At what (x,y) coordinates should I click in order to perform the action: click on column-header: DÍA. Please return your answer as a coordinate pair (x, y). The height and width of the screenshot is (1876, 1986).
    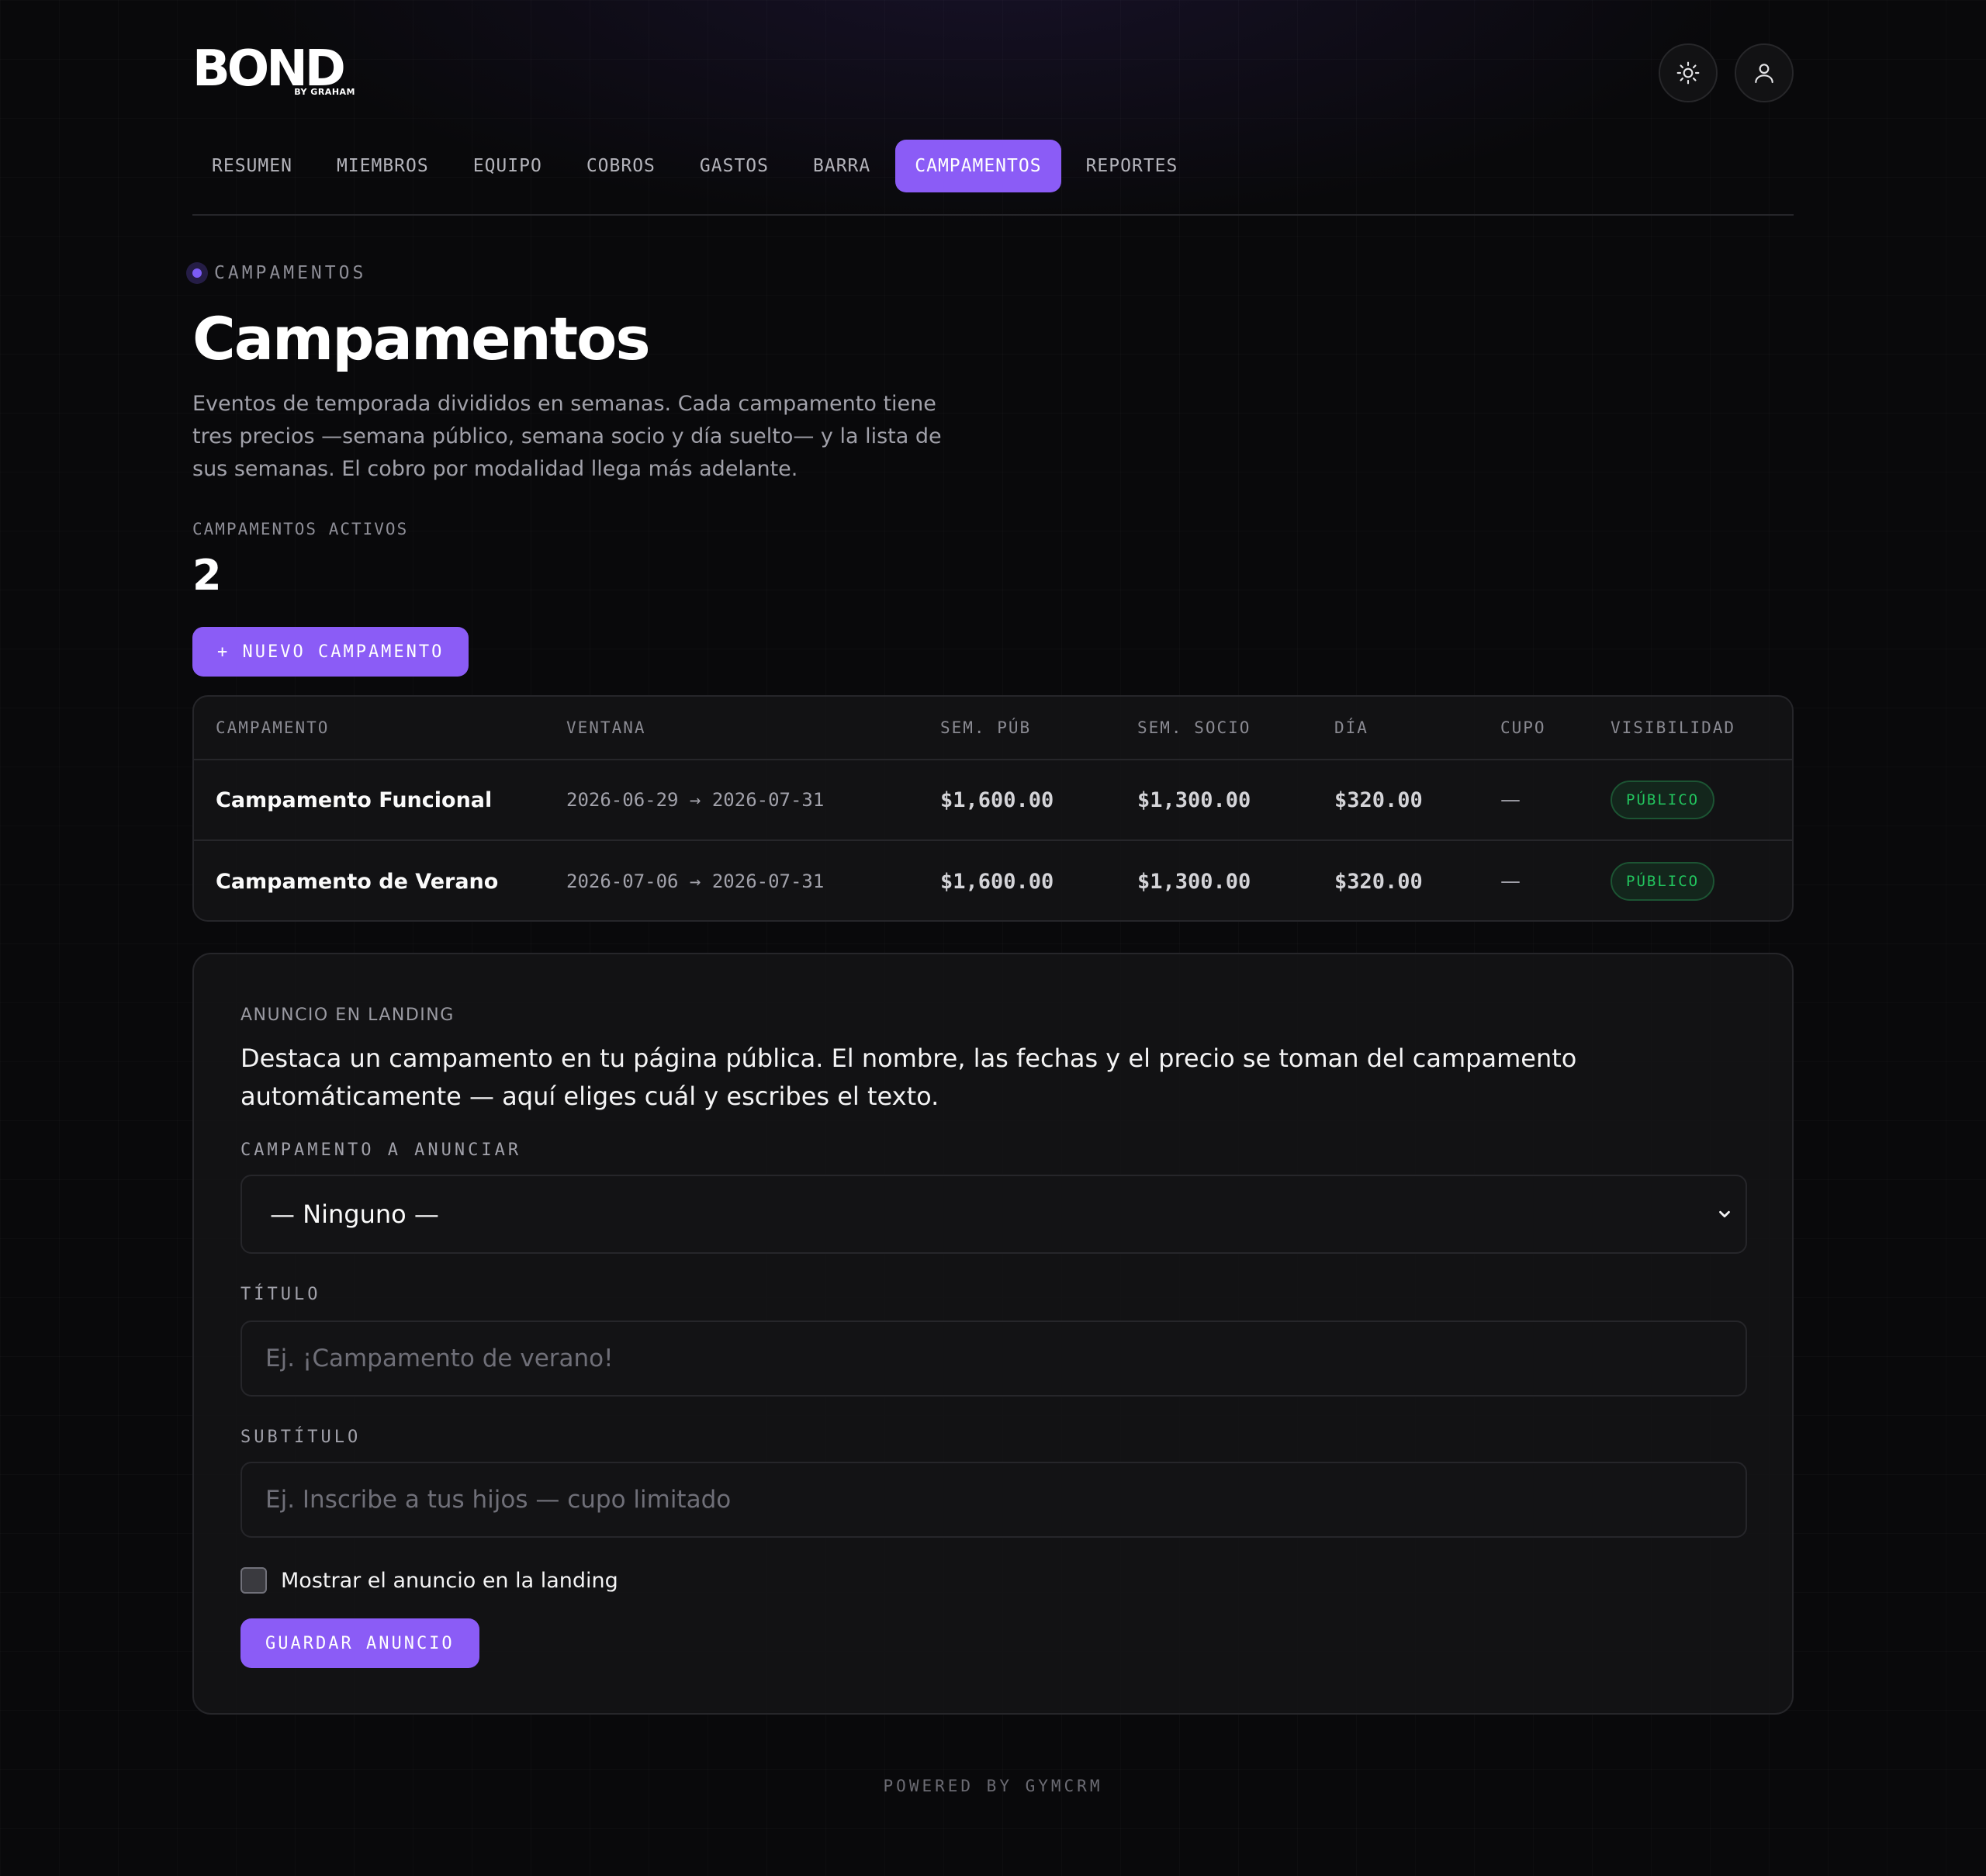
    Looking at the image, I should click on (1351, 727).